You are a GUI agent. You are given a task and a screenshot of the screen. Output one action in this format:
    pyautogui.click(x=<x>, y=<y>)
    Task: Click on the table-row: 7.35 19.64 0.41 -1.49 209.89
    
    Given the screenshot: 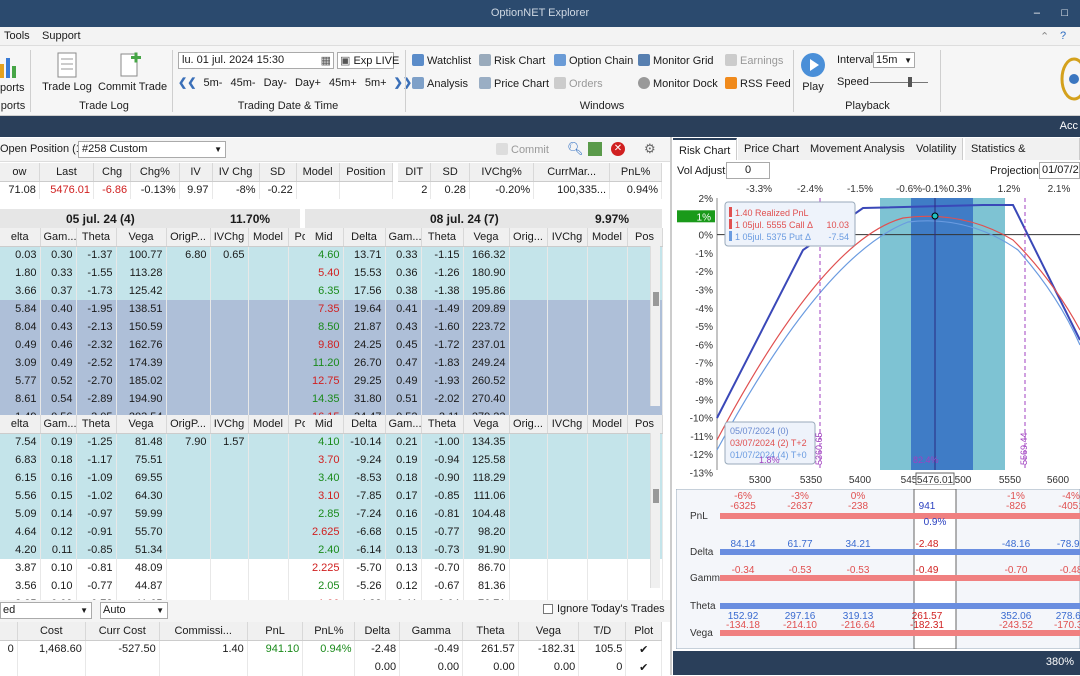 What is the action you would take?
    pyautogui.click(x=484, y=309)
    